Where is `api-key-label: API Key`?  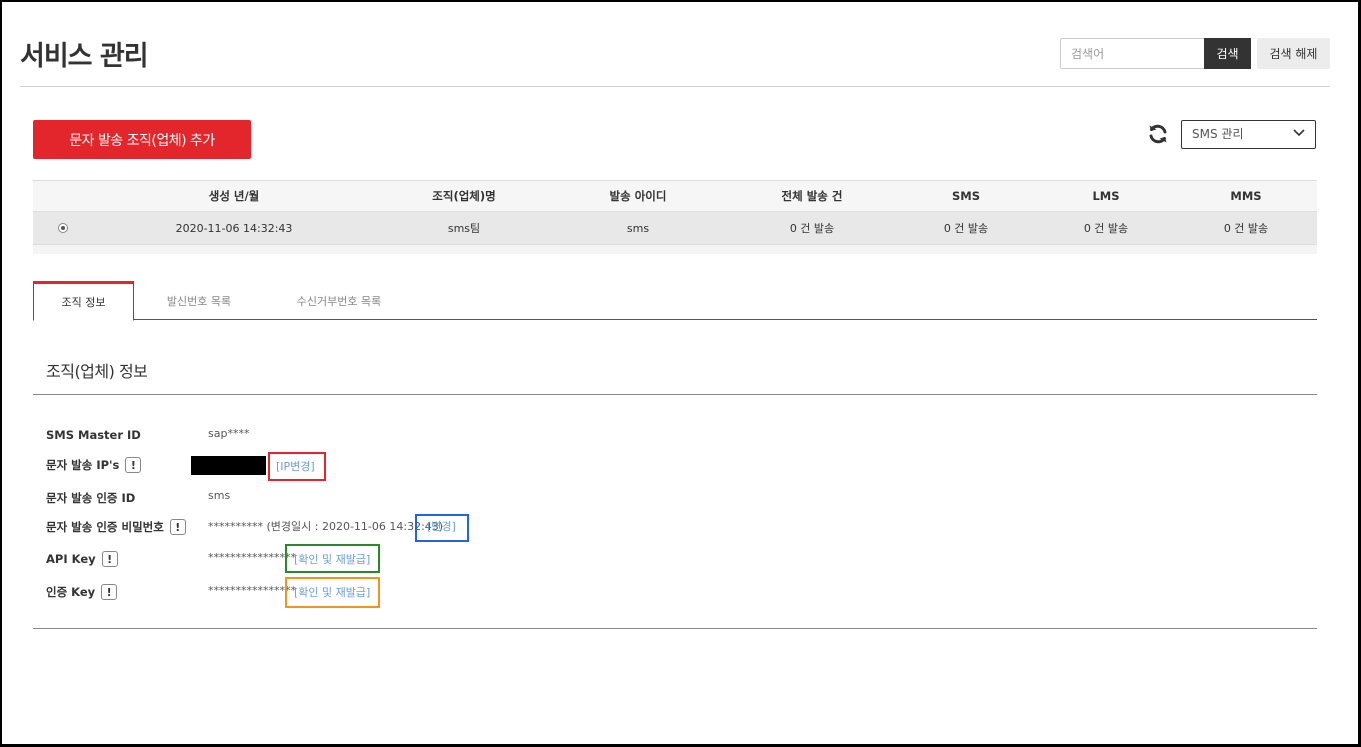 api-key-label: API Key is located at coordinates (71, 559).